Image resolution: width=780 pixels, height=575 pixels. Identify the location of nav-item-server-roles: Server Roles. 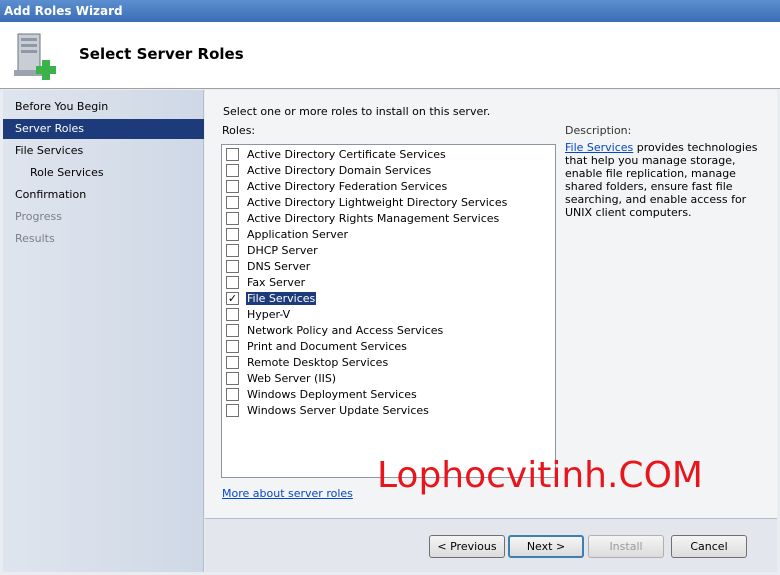
(103, 129).